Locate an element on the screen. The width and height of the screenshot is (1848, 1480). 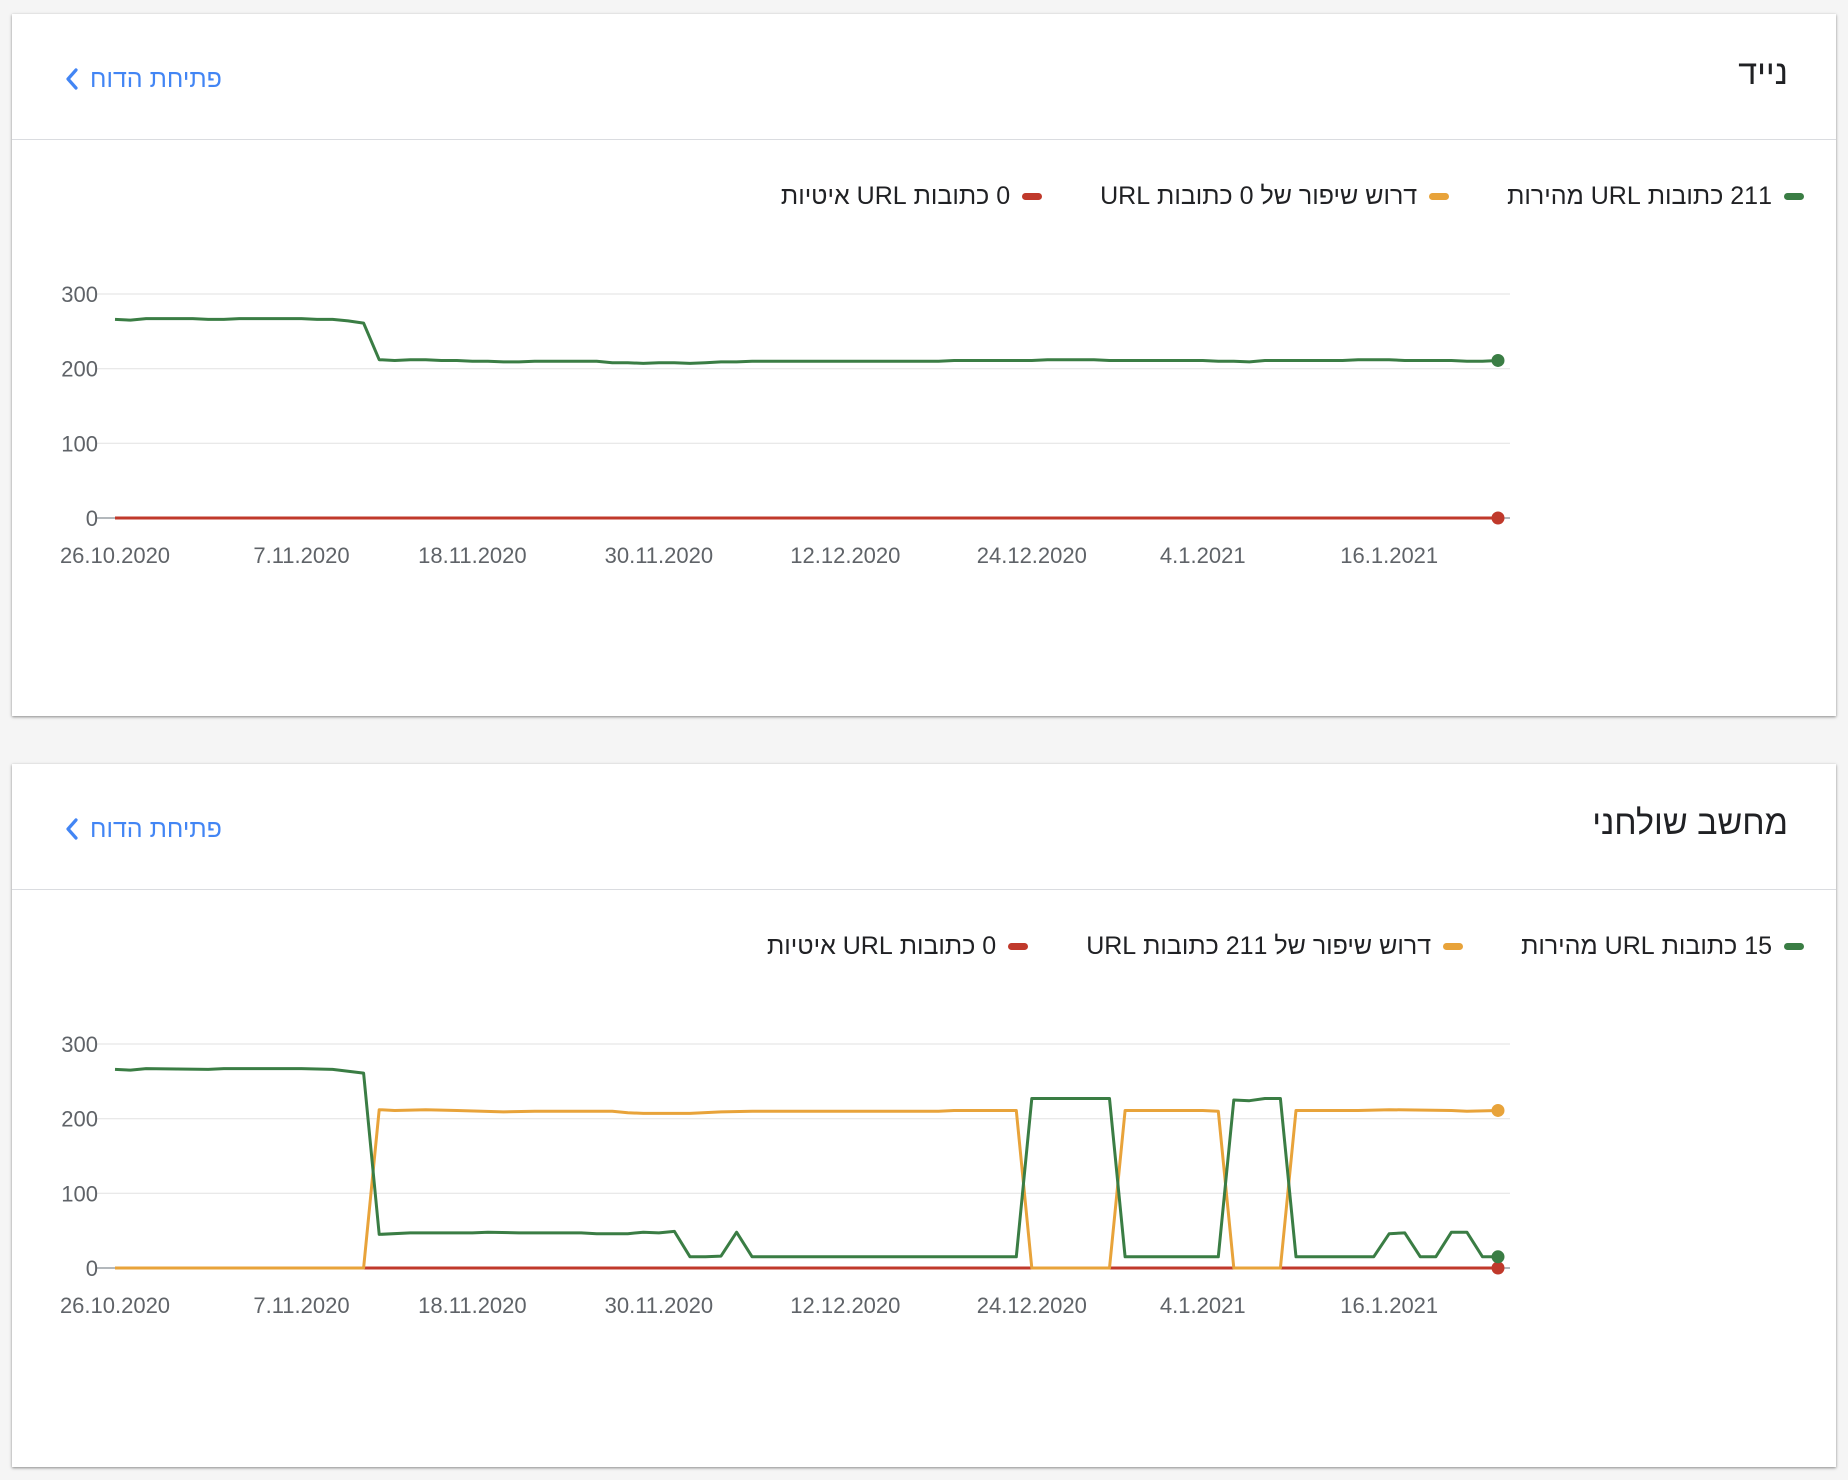
card-title: מחשב שולחני is located at coordinates (1690, 823).